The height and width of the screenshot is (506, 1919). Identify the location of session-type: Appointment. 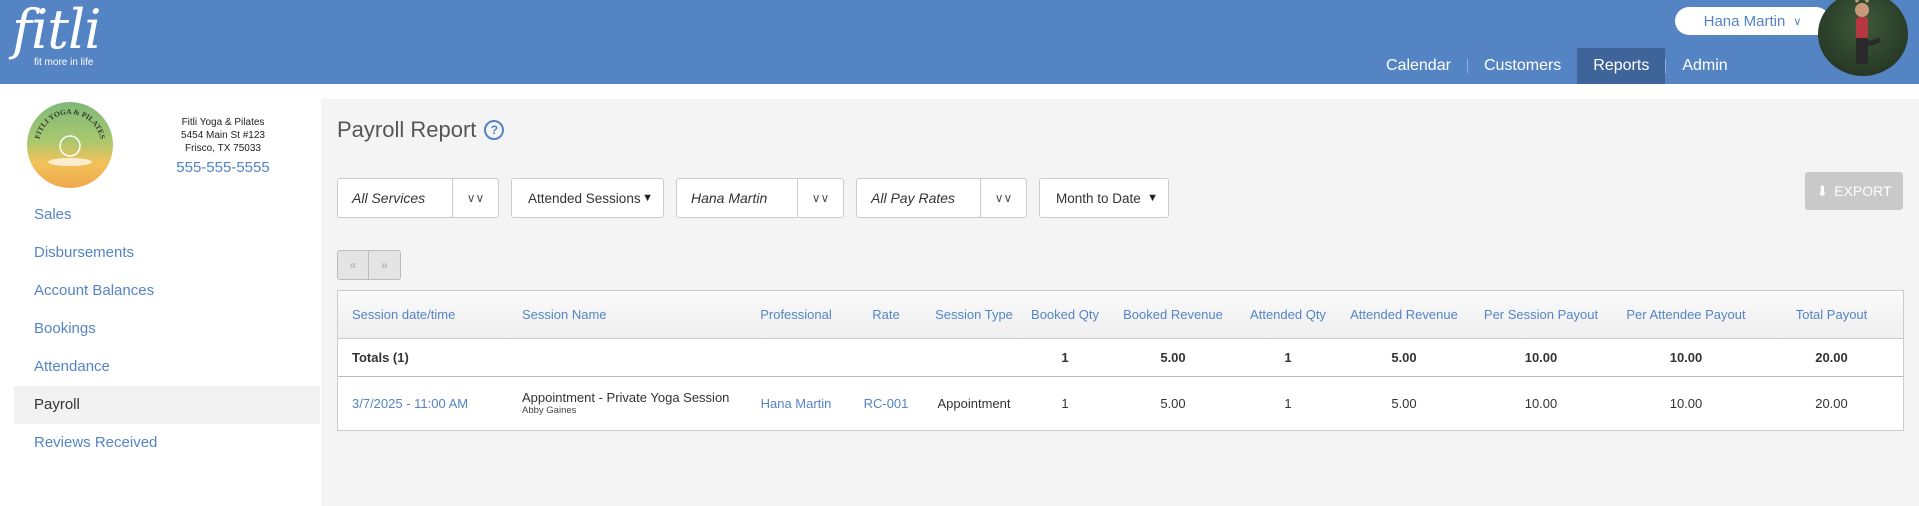
(974, 403).